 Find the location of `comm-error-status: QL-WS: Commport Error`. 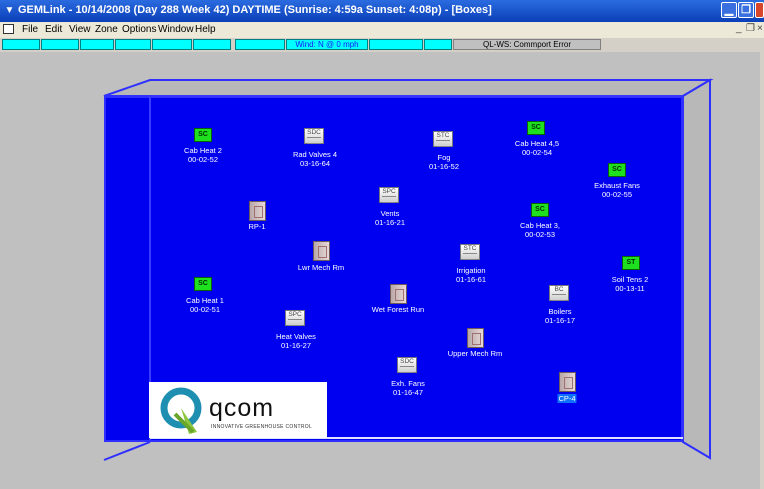

comm-error-status: QL-WS: Commport Error is located at coordinates (527, 44).